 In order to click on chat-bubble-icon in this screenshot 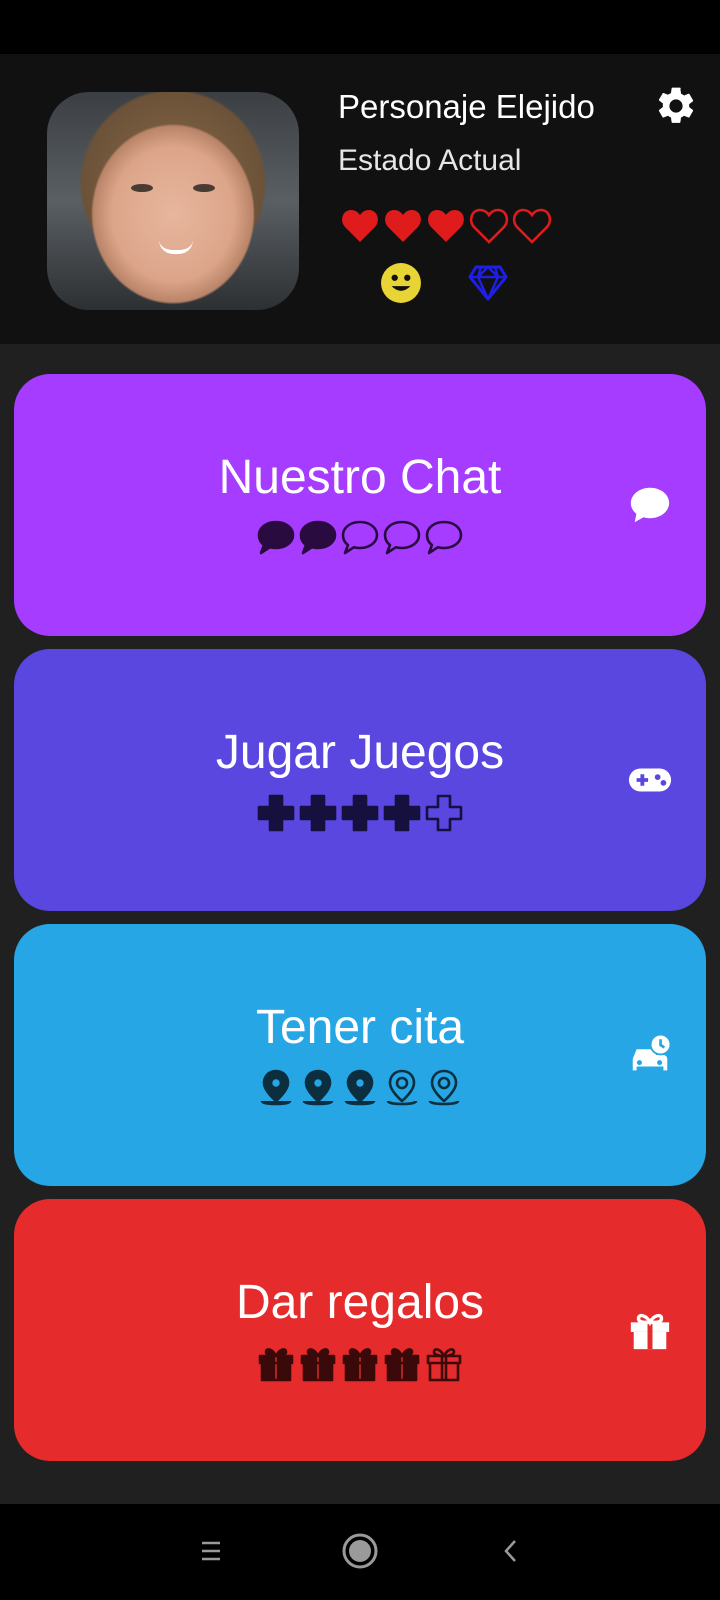, I will do `click(650, 505)`.